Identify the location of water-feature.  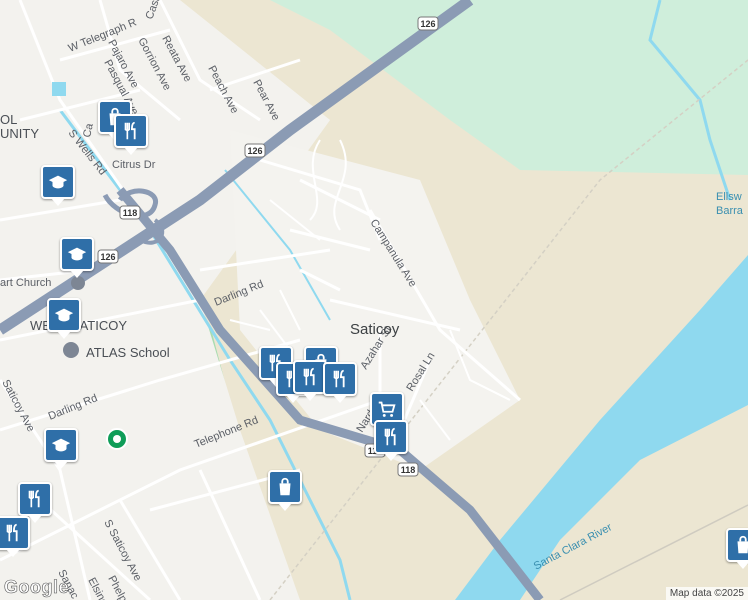
(59, 89).